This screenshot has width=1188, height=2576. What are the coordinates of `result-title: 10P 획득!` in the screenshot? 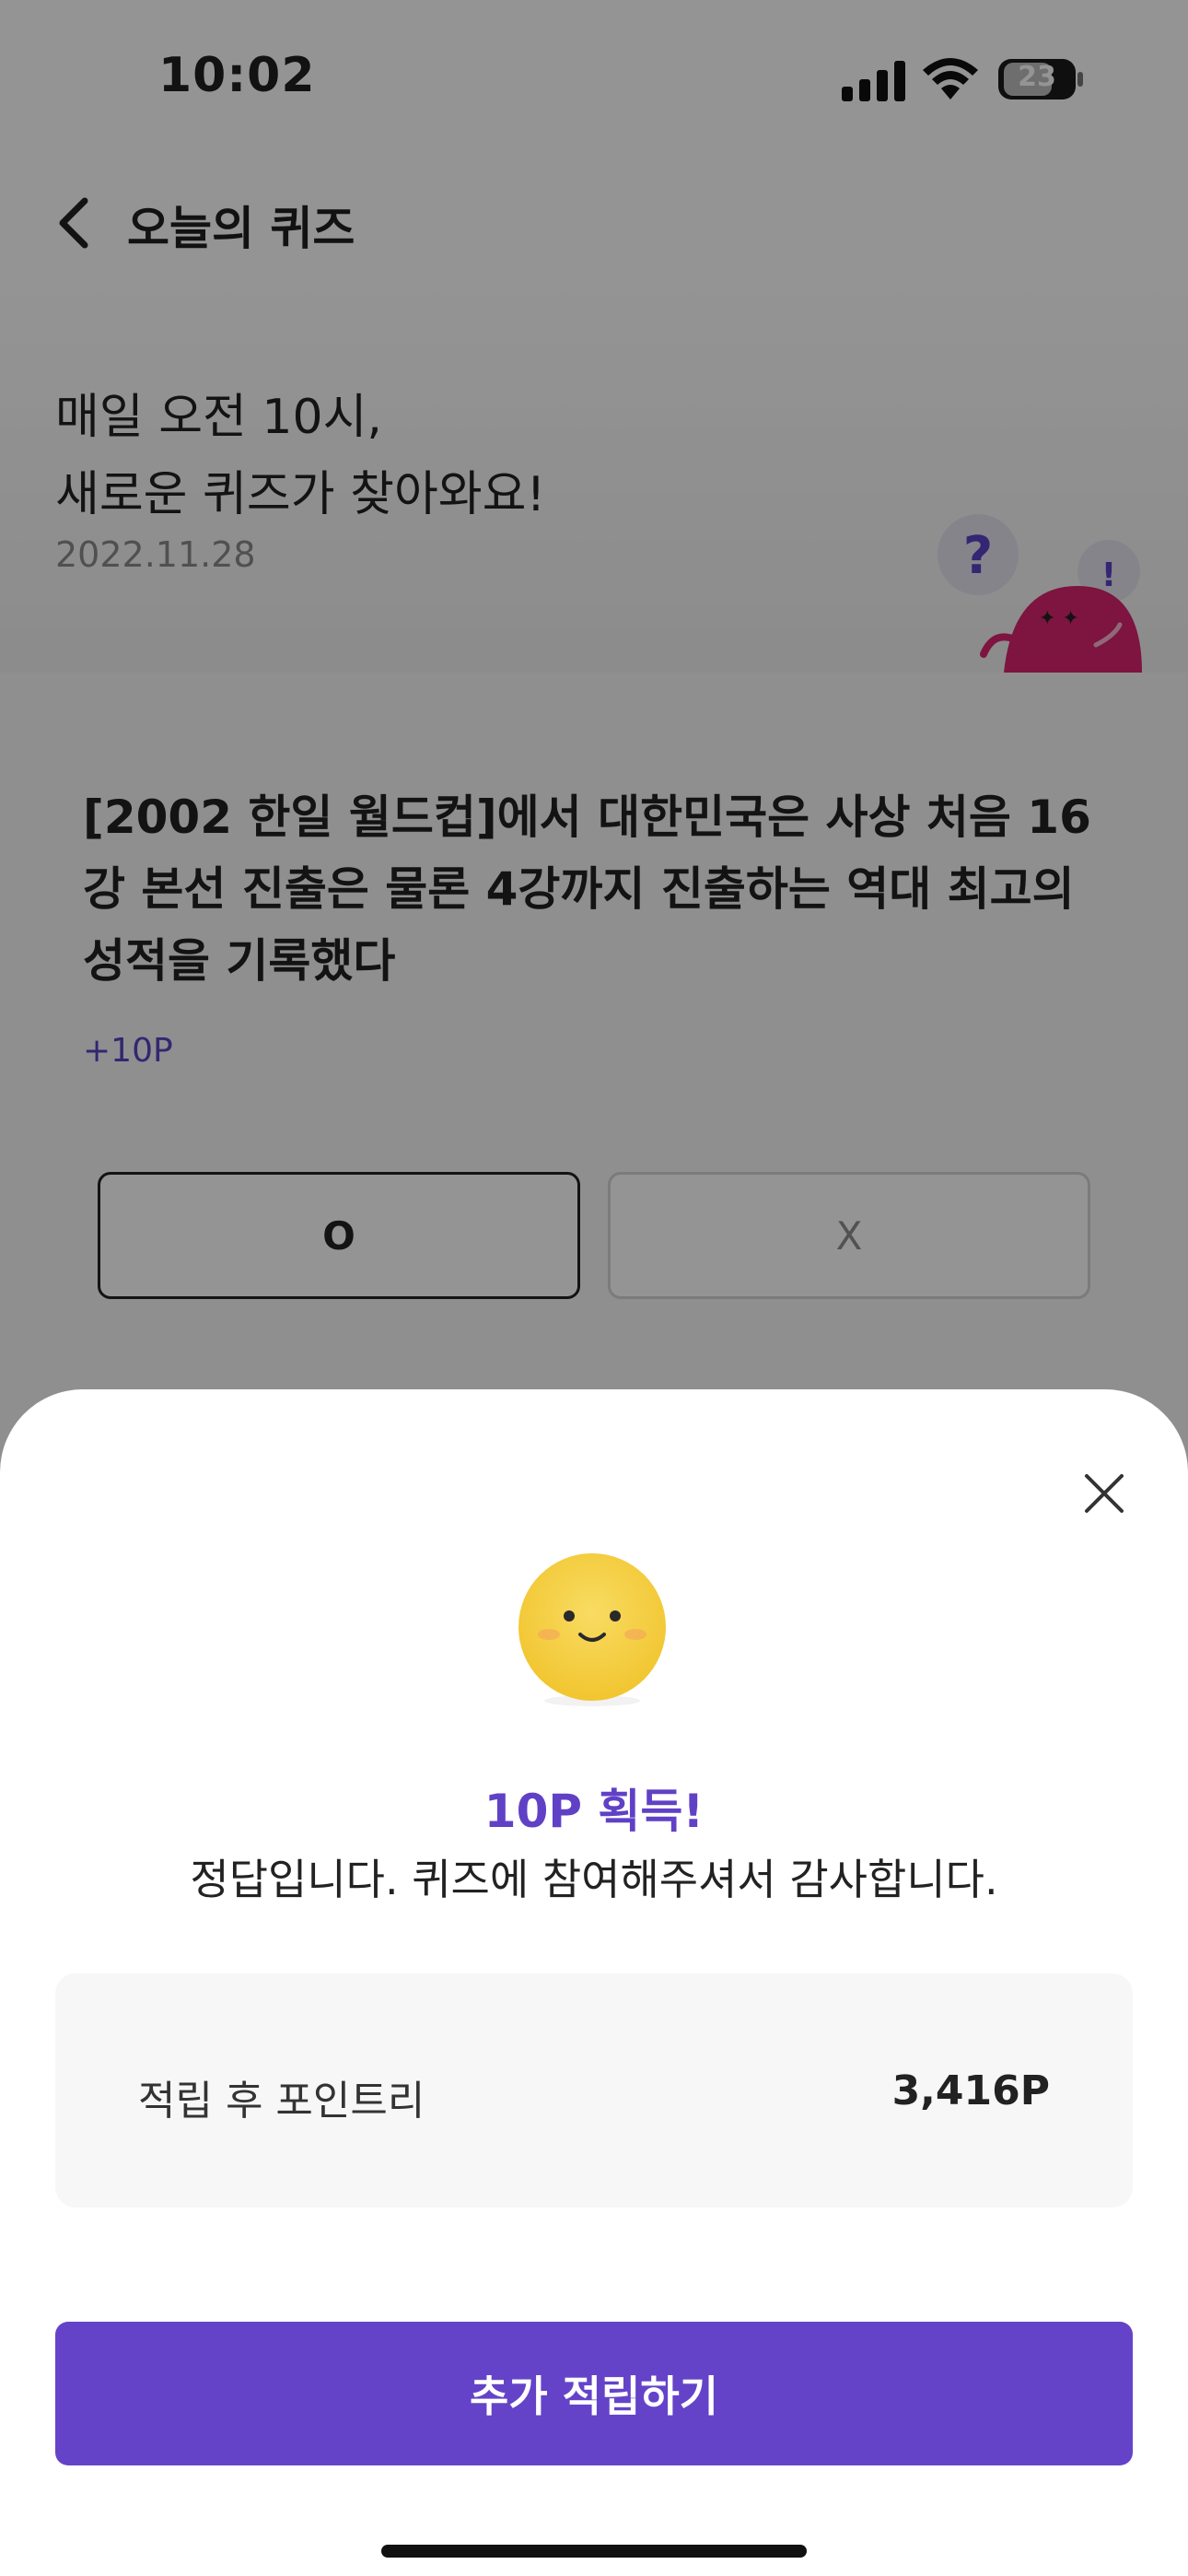 It's located at (594, 1811).